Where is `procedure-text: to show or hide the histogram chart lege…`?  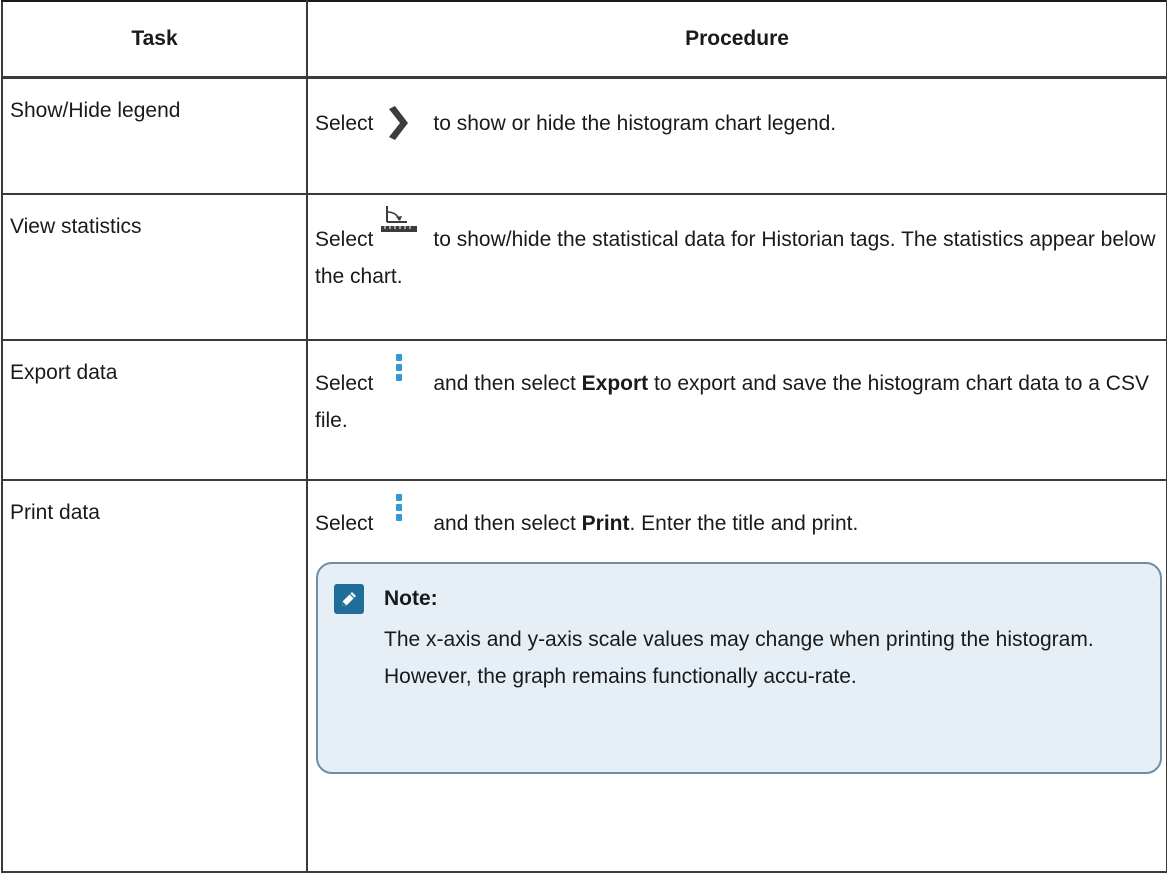
procedure-text: to show or hide the histogram chart lege… is located at coordinates (635, 123).